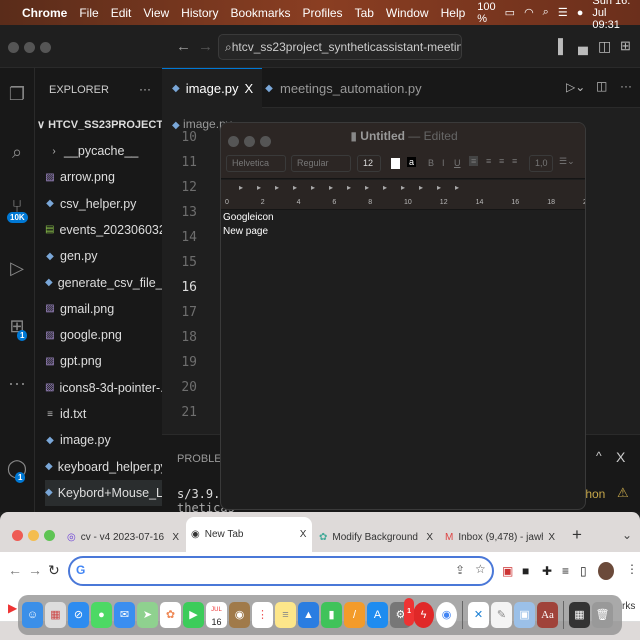 The width and height of the screenshot is (640, 640). Describe the element at coordinates (546, 12) in the screenshot. I see `spotlight-icon: ⌕` at that location.